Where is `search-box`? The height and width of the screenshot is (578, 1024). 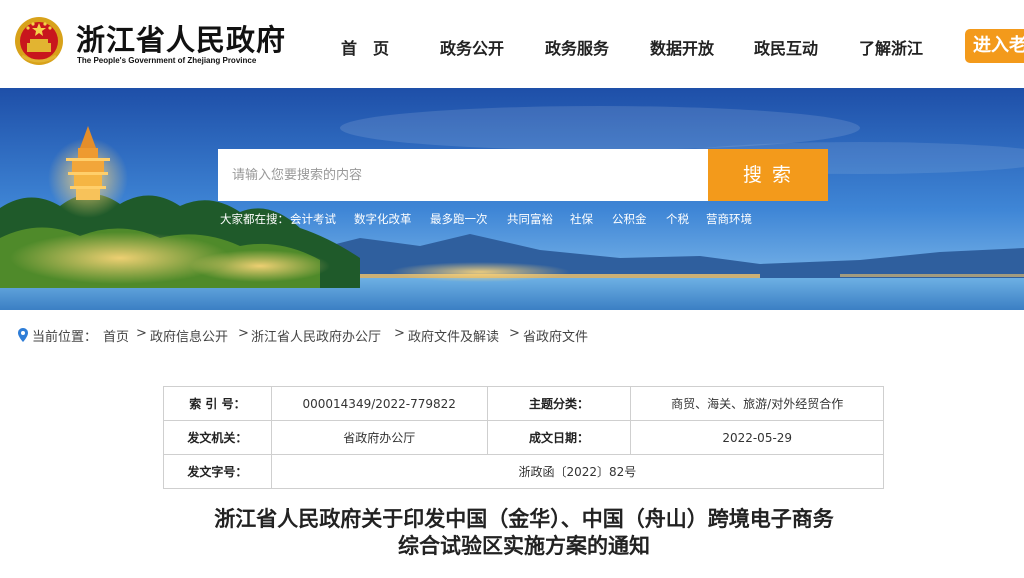
search-box is located at coordinates (463, 175).